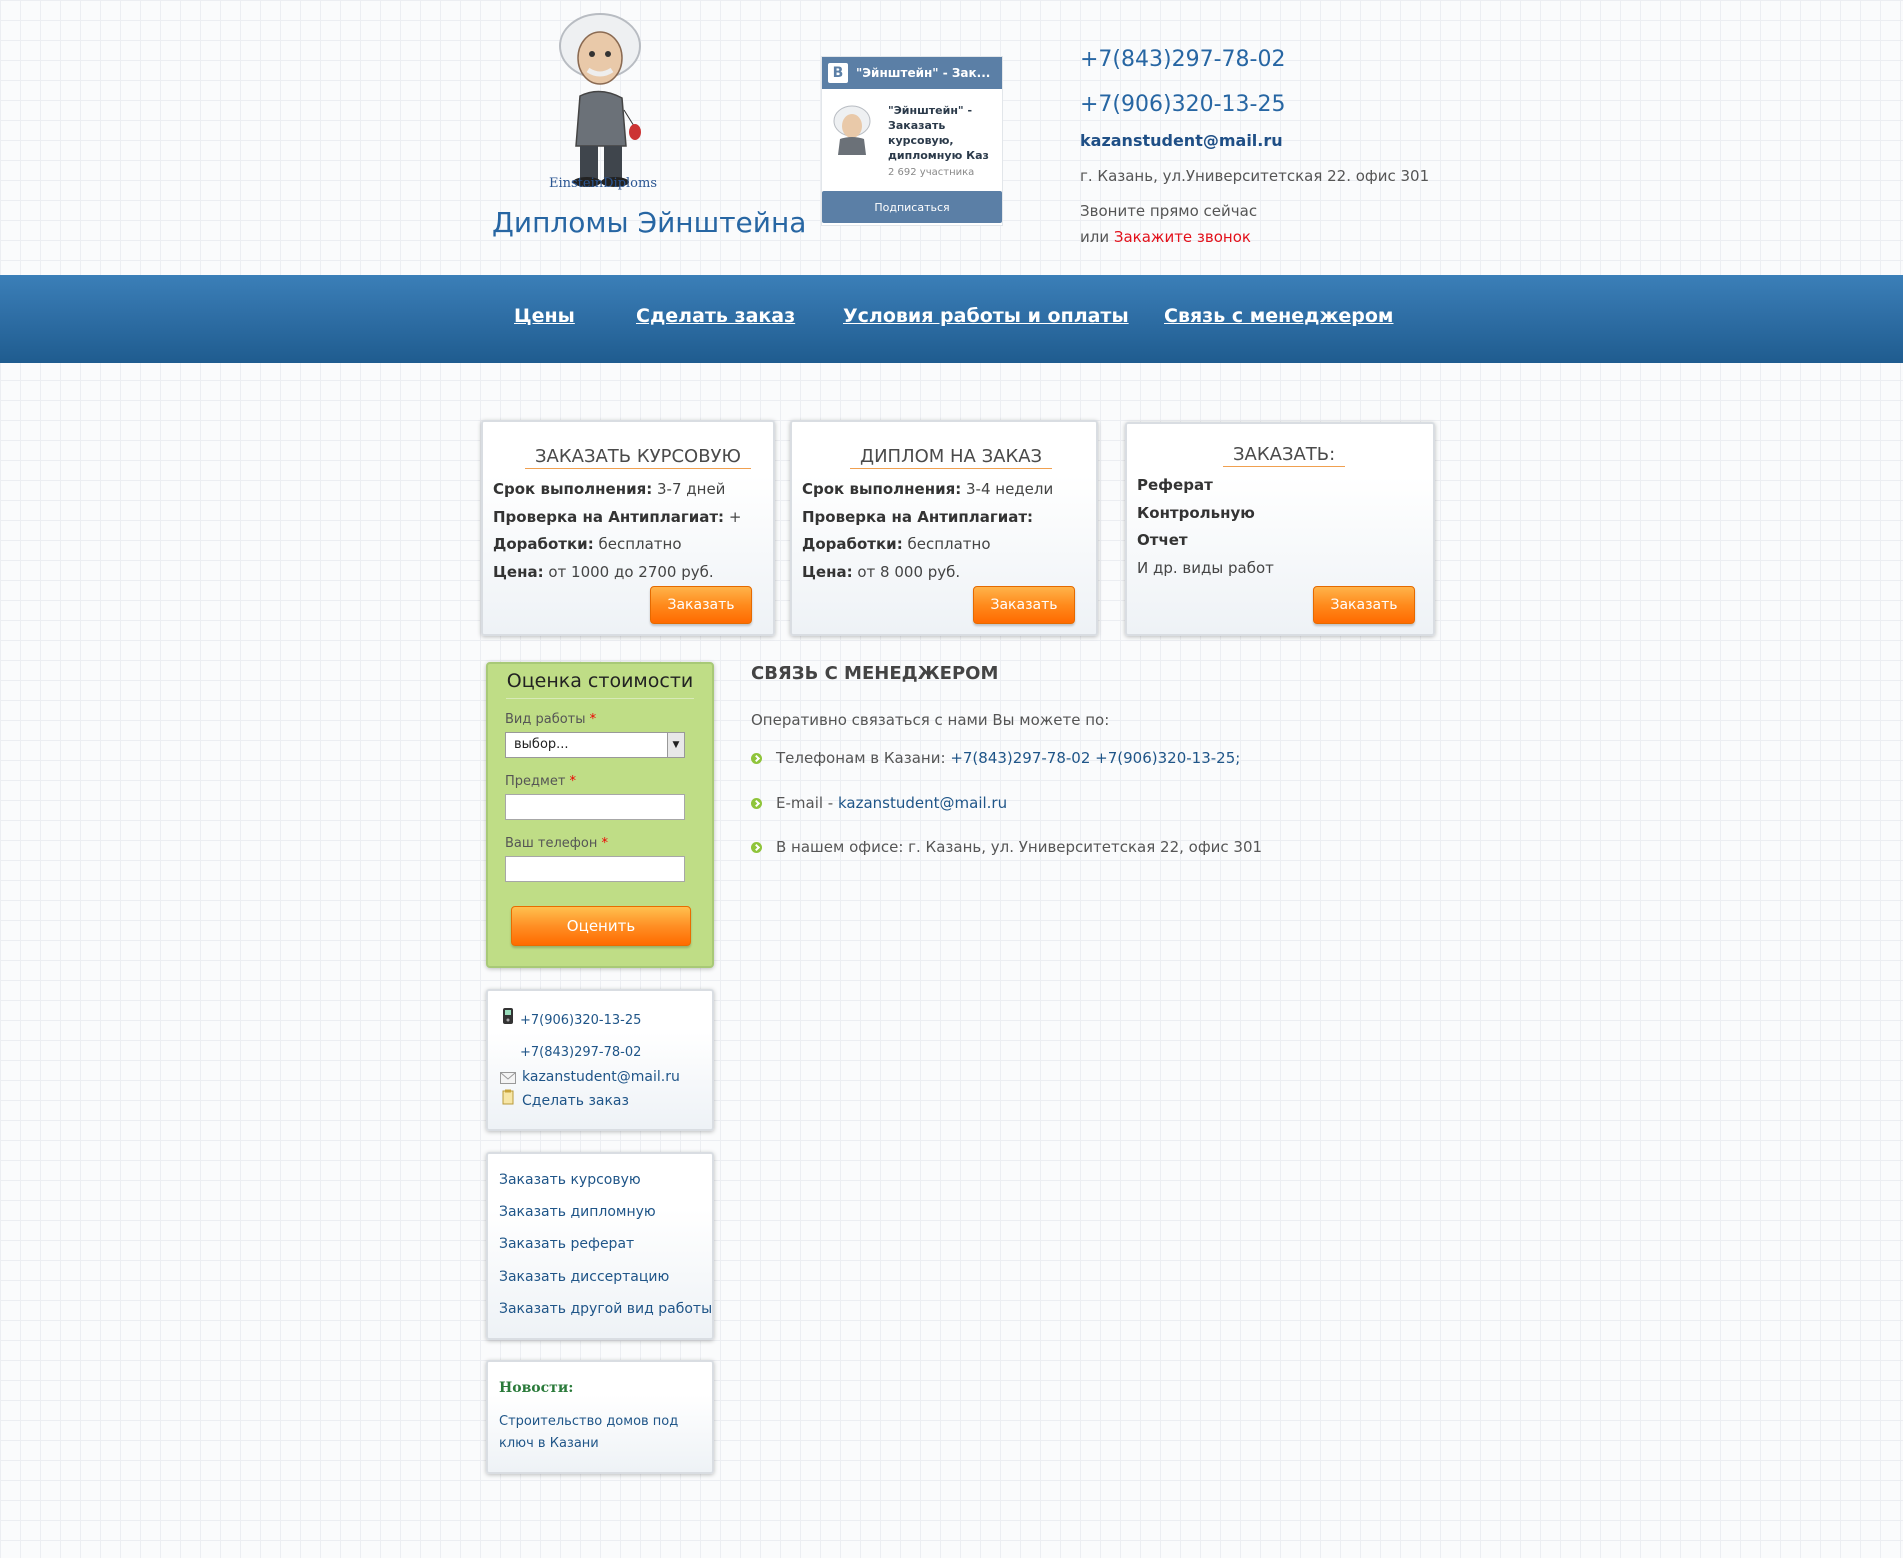 This screenshot has height=1558, width=1903. What do you see at coordinates (601, 926) in the screenshot?
I see `estimate-submit-button: Оценить` at bounding box center [601, 926].